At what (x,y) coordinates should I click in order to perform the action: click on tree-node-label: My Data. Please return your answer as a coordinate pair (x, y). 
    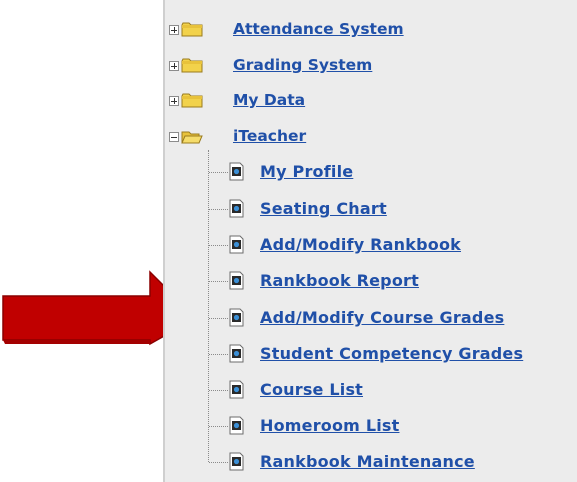
    Looking at the image, I should click on (269, 100).